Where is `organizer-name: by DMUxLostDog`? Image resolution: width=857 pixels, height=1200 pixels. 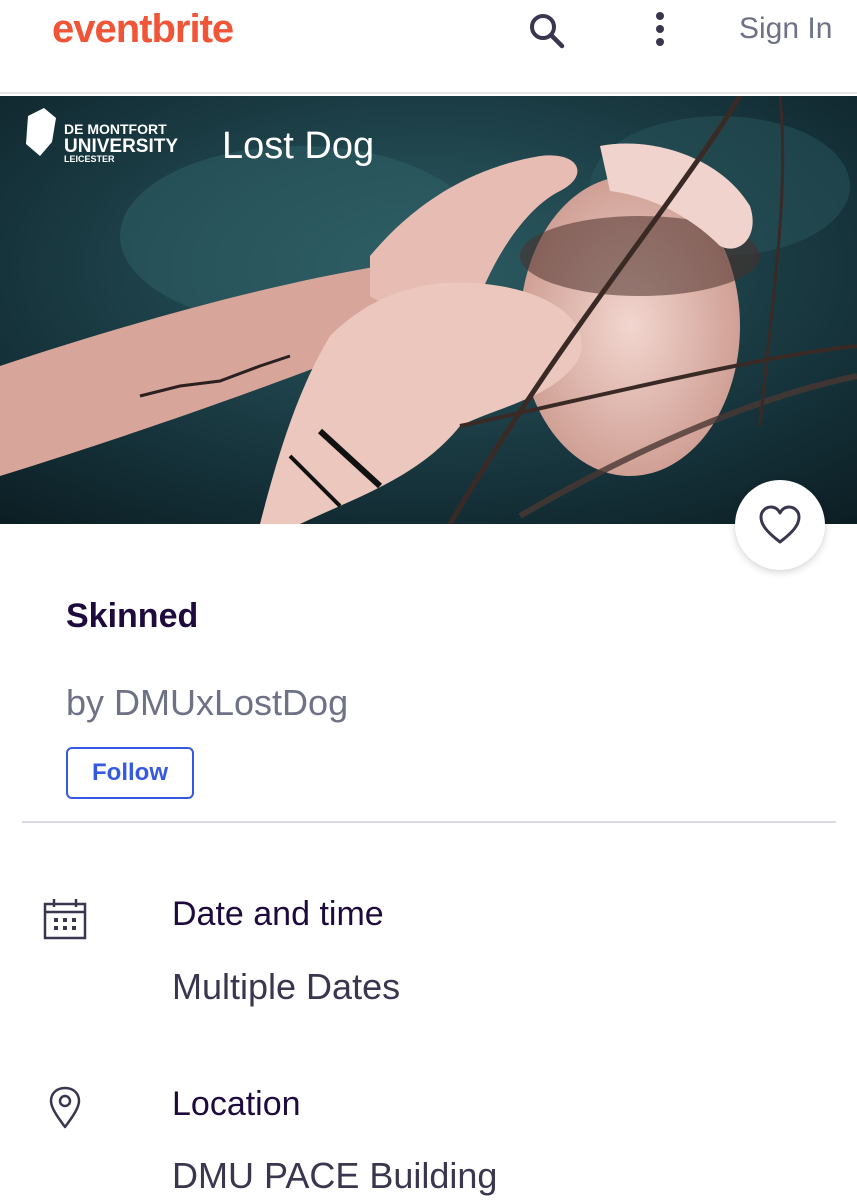 organizer-name: by DMUxLostDog is located at coordinates (207, 703).